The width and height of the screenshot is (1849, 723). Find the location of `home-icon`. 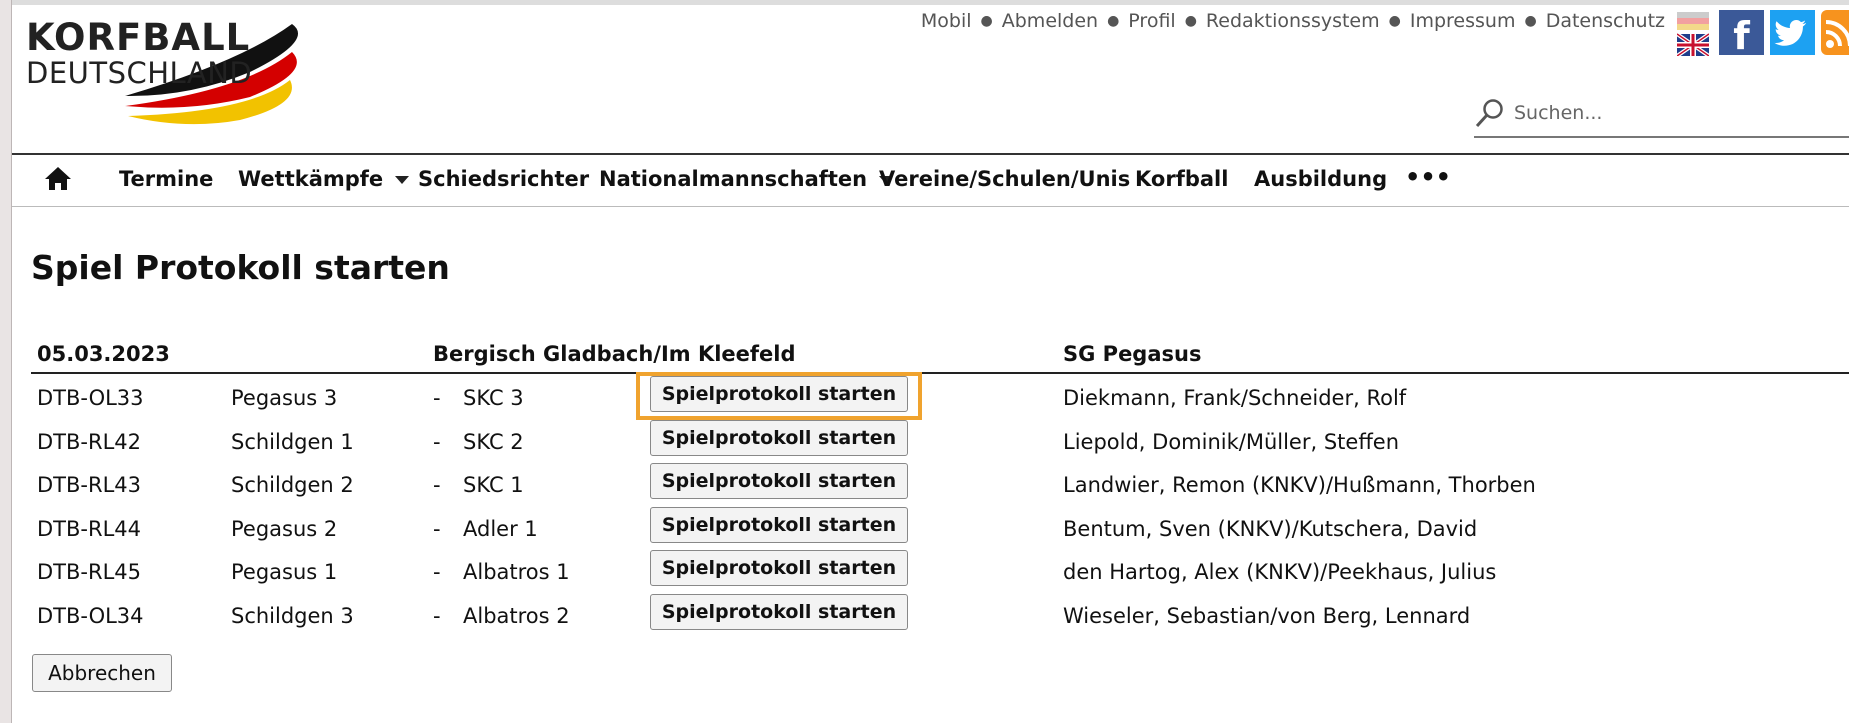

home-icon is located at coordinates (58, 180).